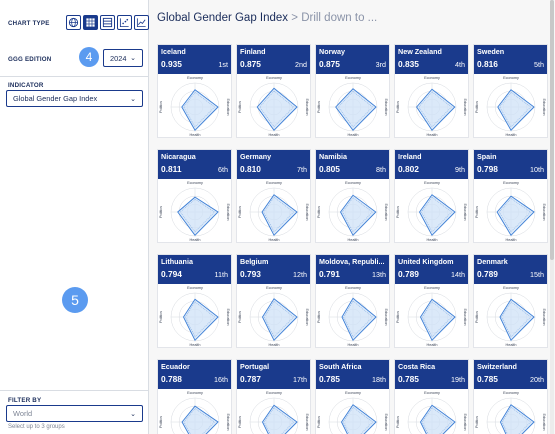  I want to click on filter-select: World ⌄, so click(74, 413).